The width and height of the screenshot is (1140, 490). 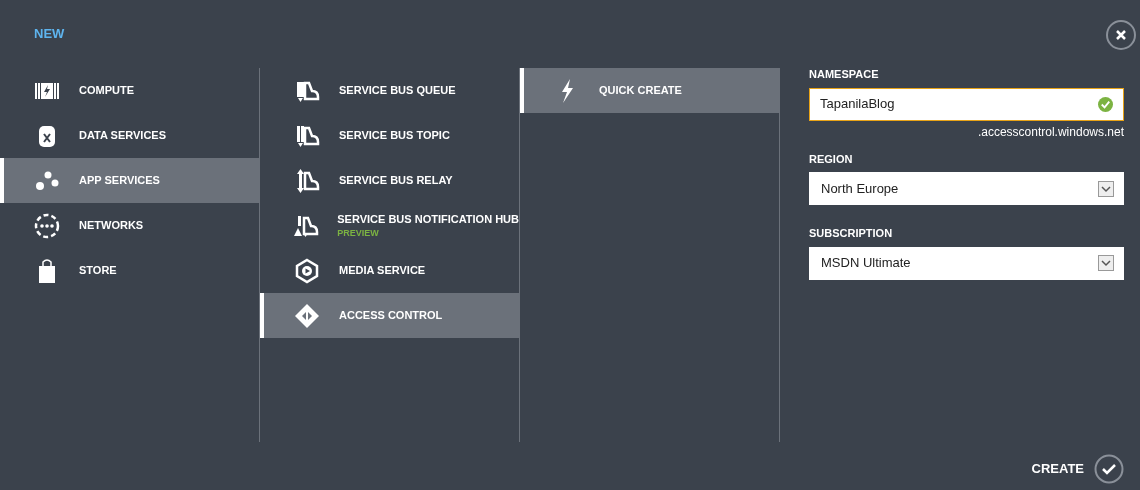 What do you see at coordinates (966, 263) in the screenshot?
I see `dropdown: MSDN Ultimate` at bounding box center [966, 263].